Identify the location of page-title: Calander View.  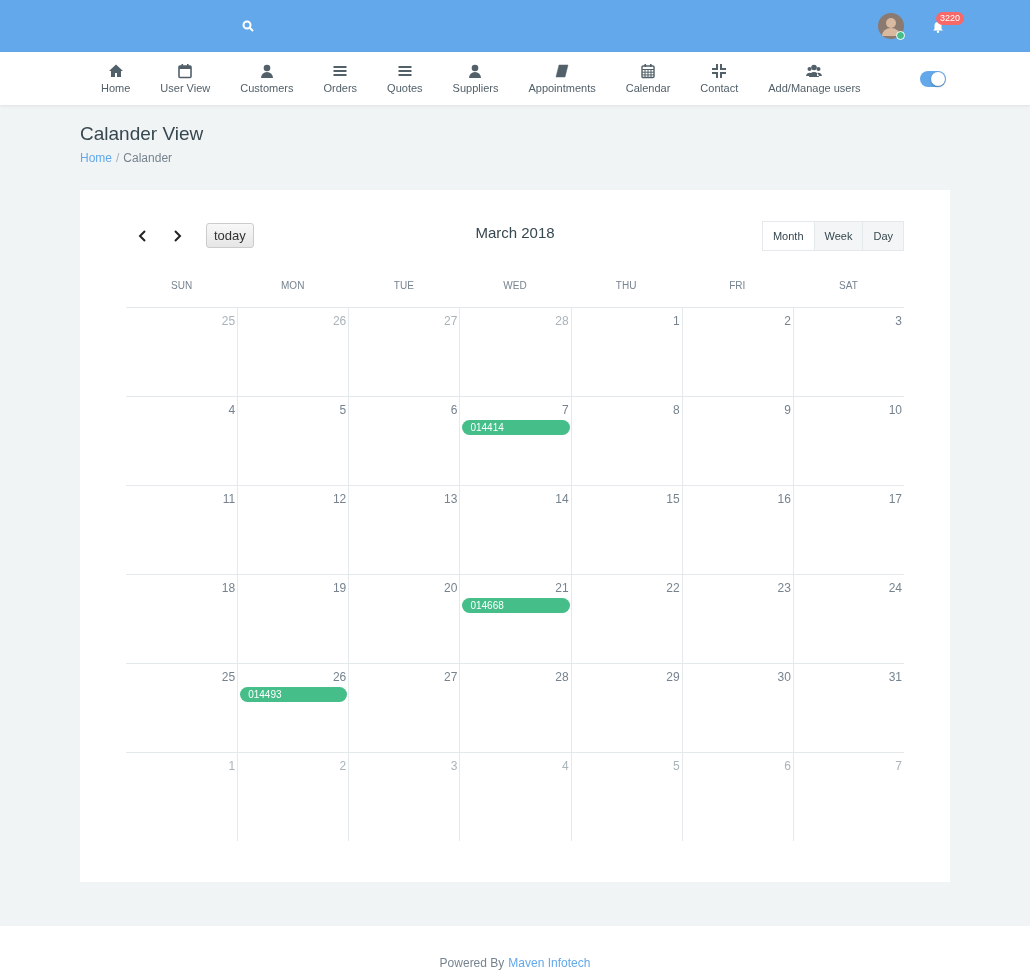
(142, 134).